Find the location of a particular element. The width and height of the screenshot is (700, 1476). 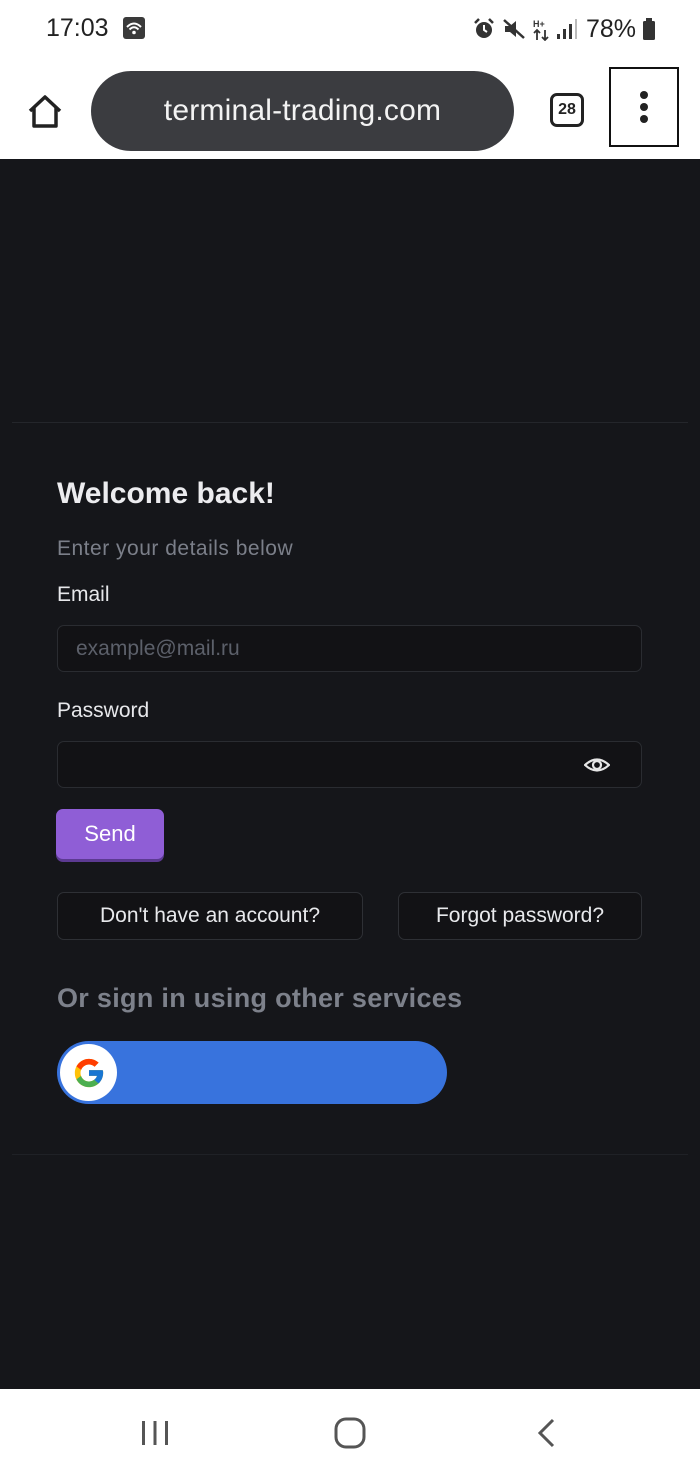

other-services-heading: Or sign in using other services is located at coordinates (260, 998).